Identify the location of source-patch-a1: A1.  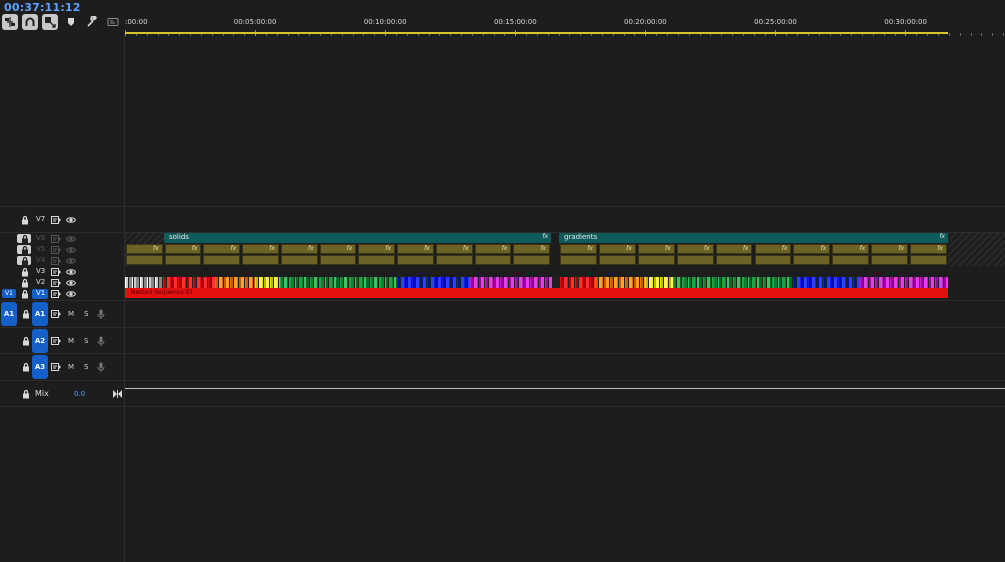
(9, 314).